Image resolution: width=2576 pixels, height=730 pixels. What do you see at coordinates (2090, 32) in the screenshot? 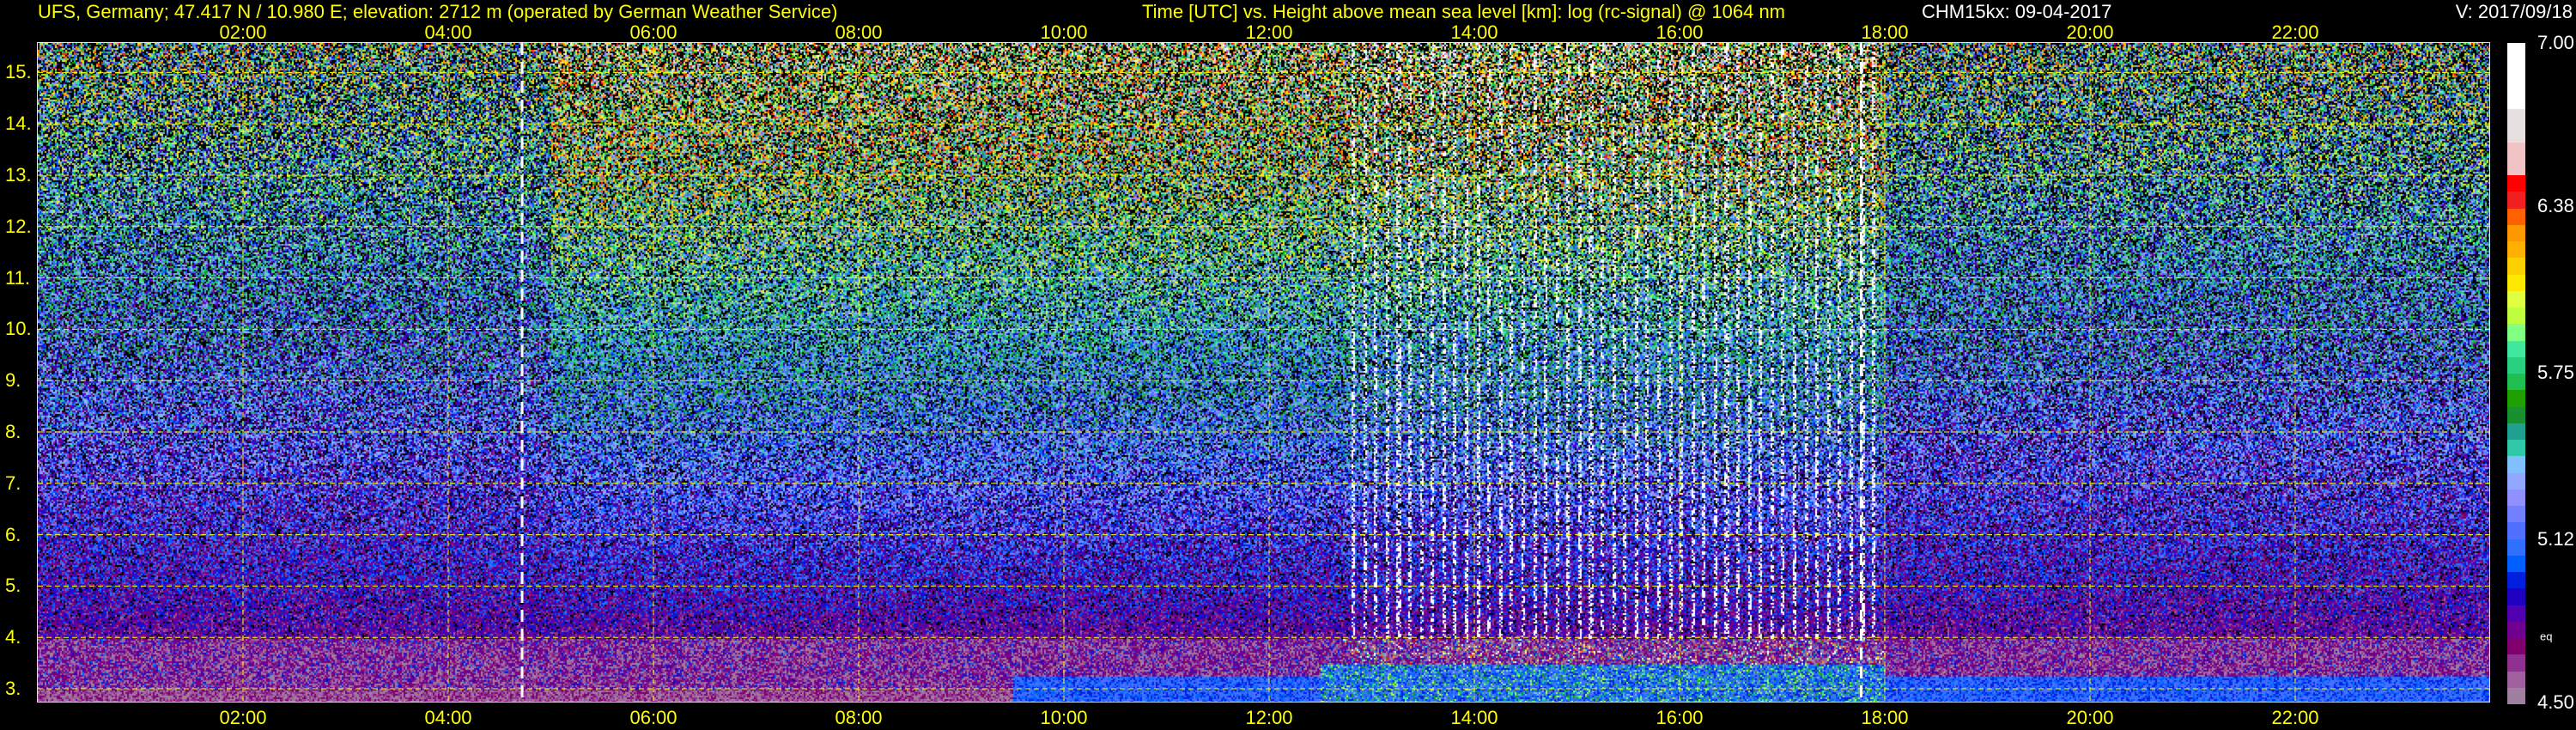
I see `x-tick-label-top: 20:00` at bounding box center [2090, 32].